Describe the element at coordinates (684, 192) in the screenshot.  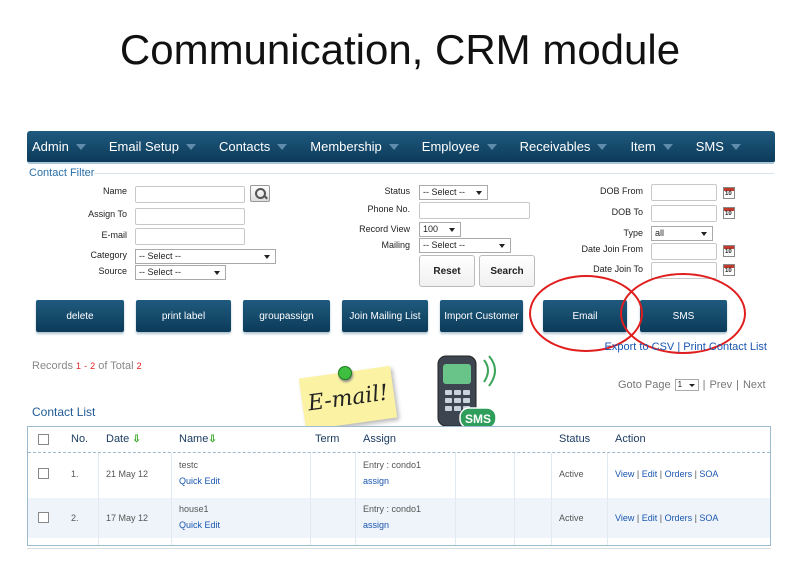
I see `dob-from-input` at that location.